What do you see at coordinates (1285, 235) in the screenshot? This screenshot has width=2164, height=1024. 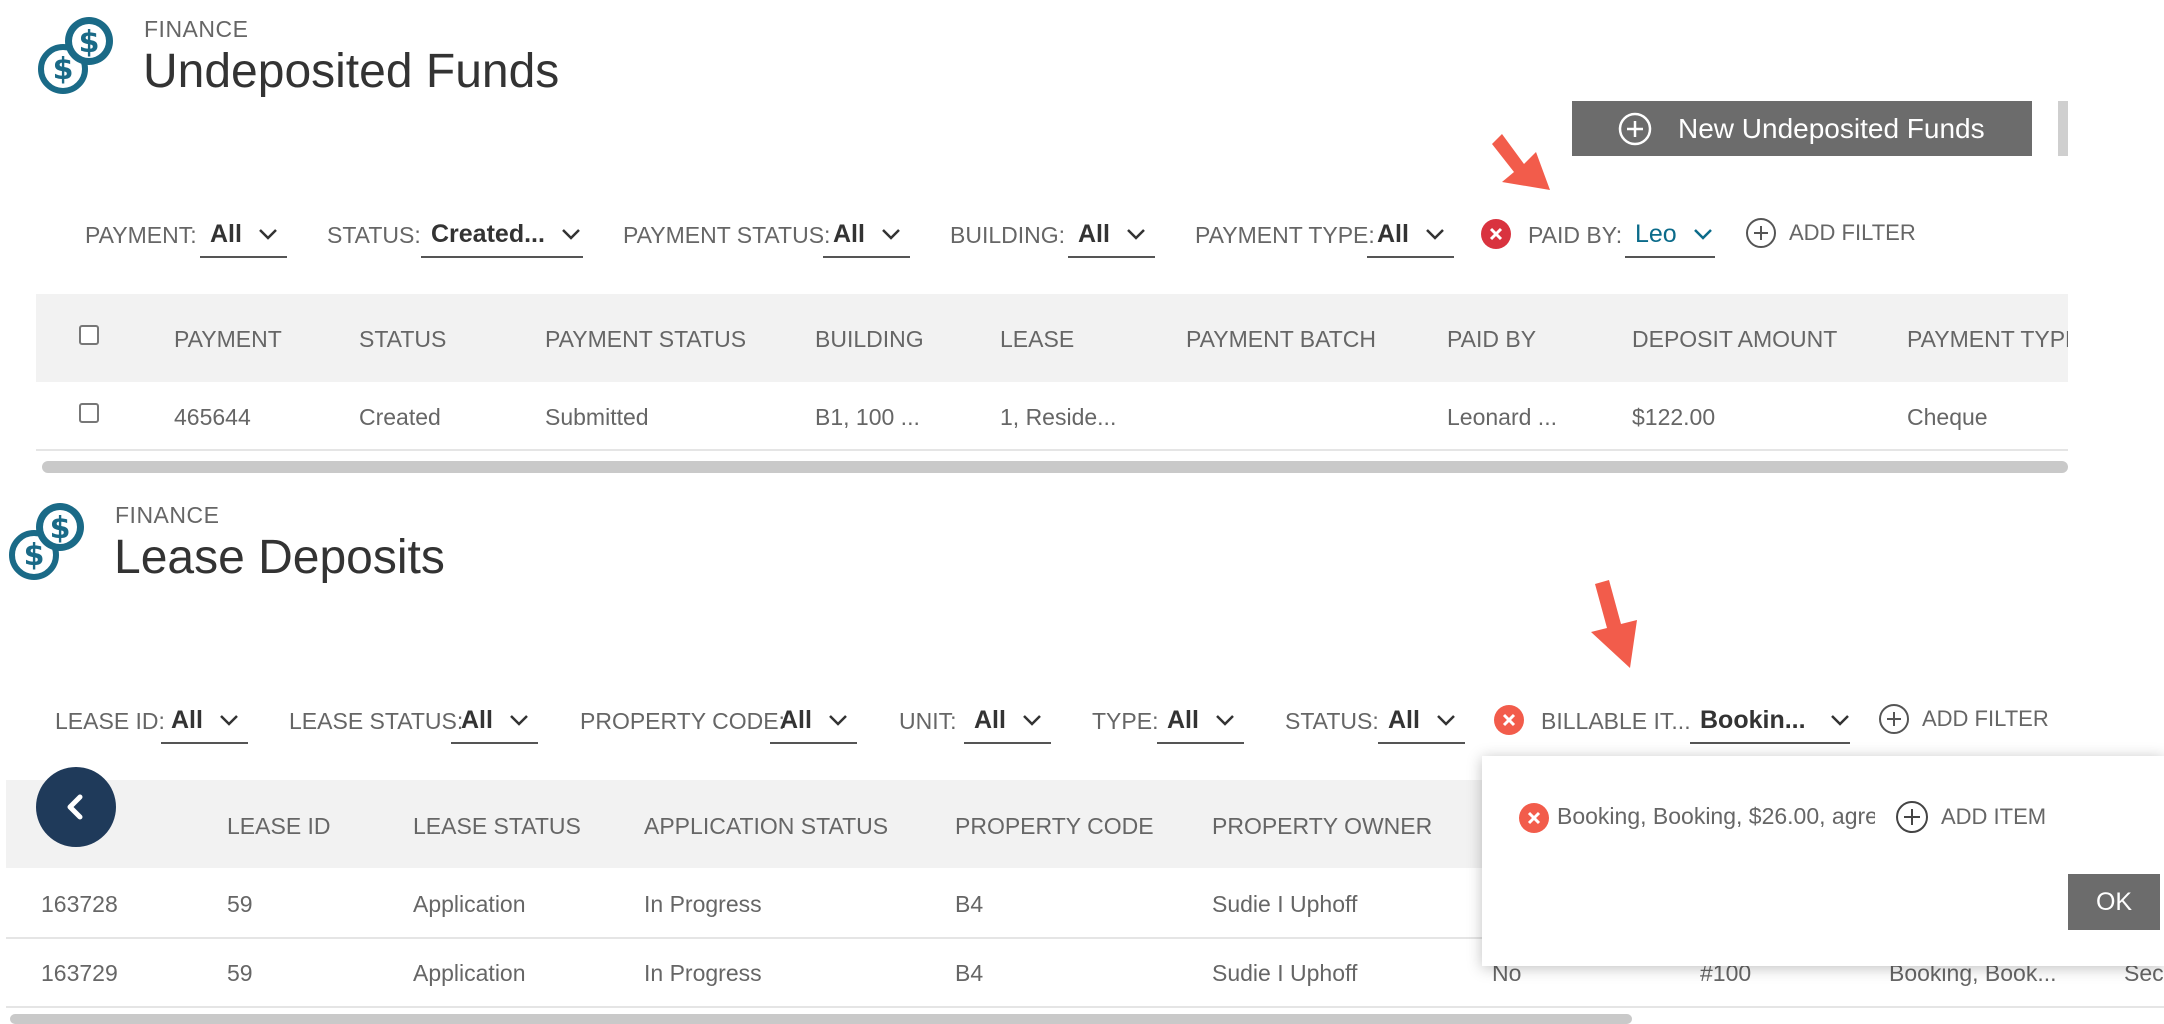 I see `filter-payment-type-label: PAYMENT TYPE:` at bounding box center [1285, 235].